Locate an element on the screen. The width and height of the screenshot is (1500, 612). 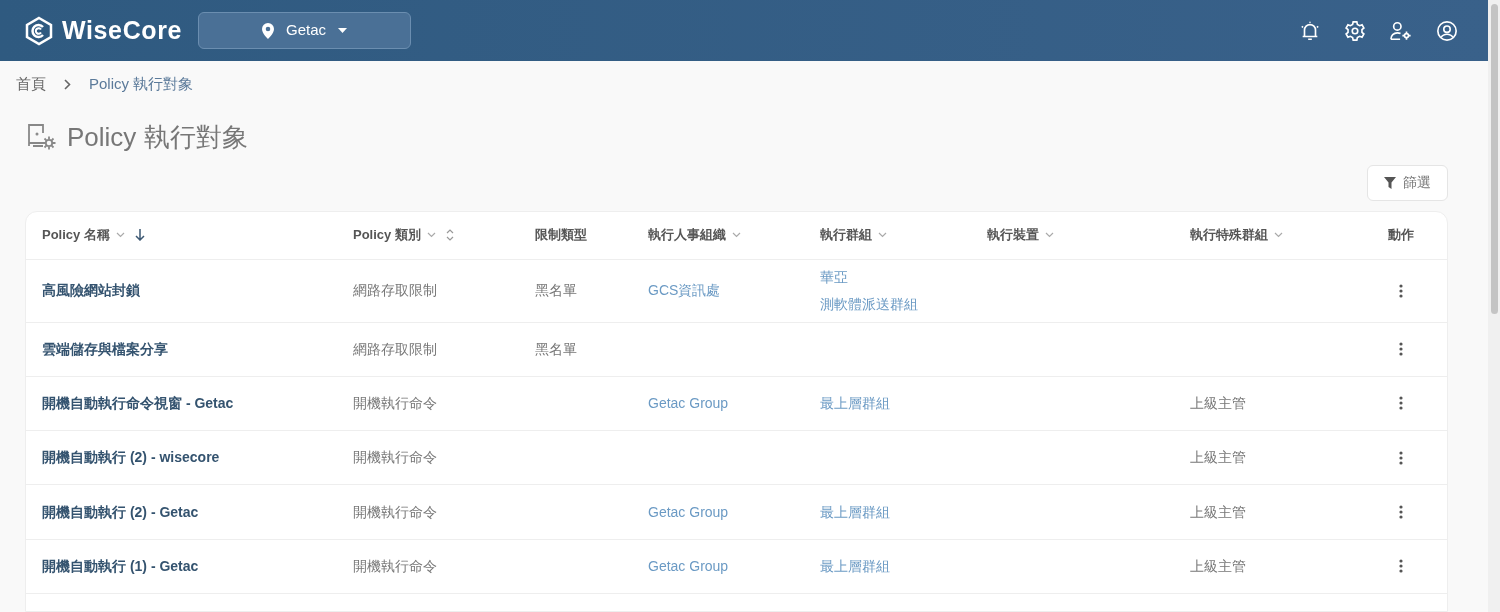
site-selector: Getac is located at coordinates (305, 30).